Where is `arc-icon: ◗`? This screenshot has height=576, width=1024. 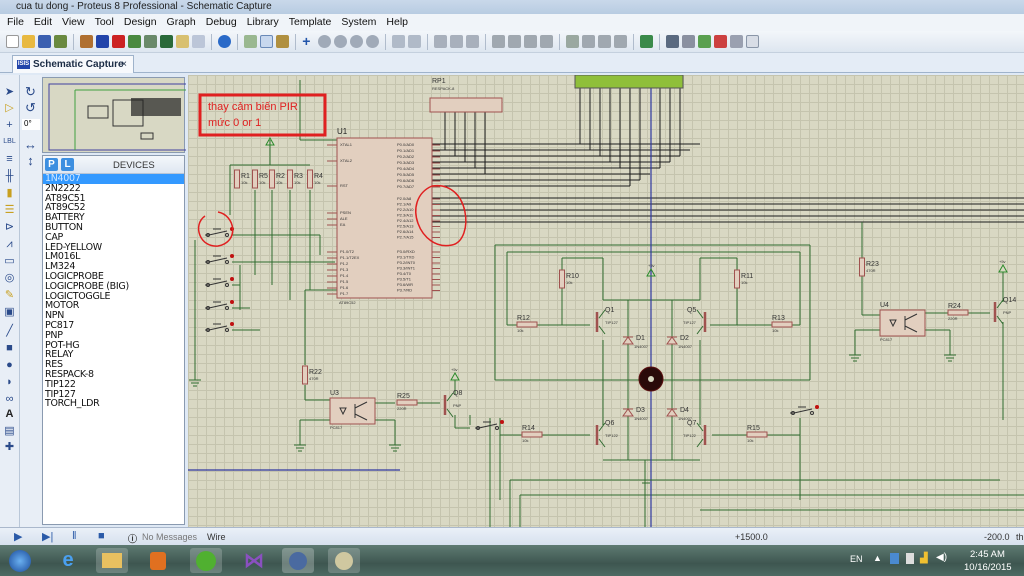
arc-icon: ◗ is located at coordinates (9, 382).